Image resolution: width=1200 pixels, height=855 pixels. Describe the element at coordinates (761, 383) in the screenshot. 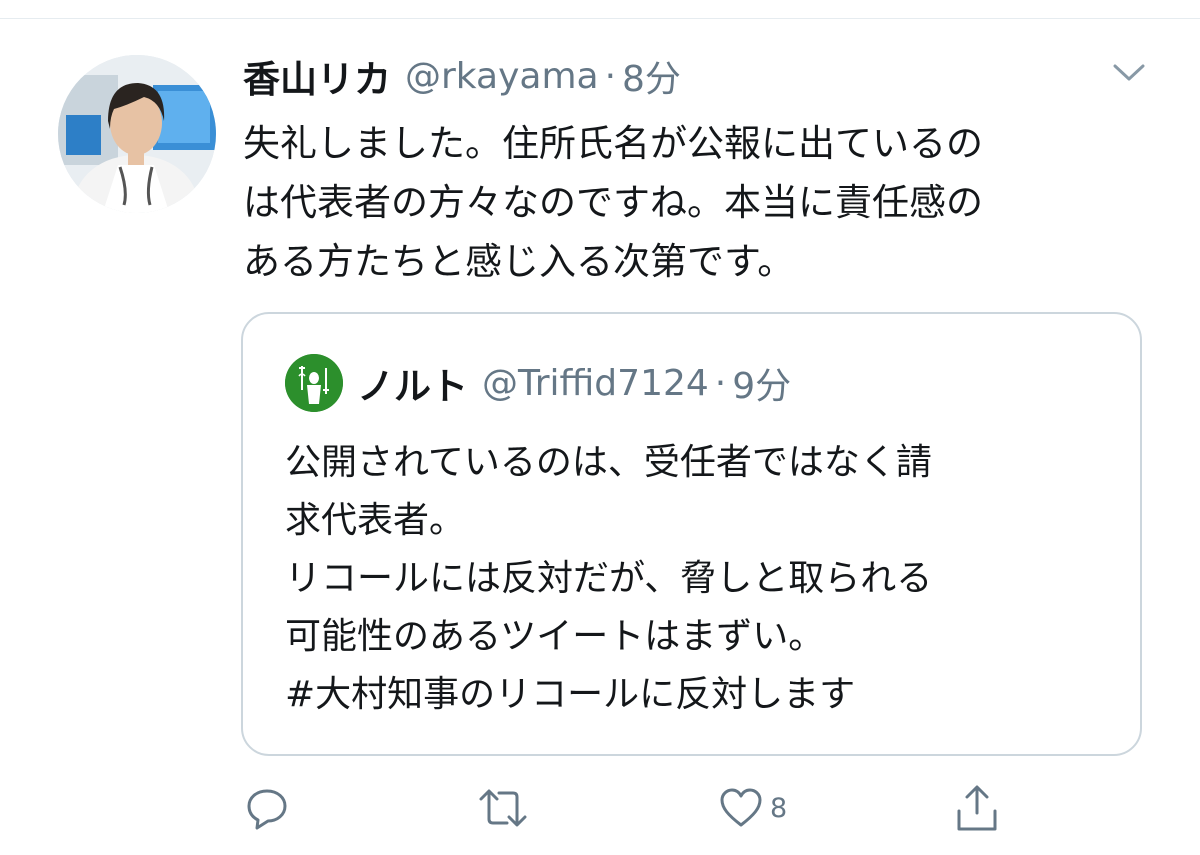

I see `quoted-tweet-timestamp: 9分` at that location.